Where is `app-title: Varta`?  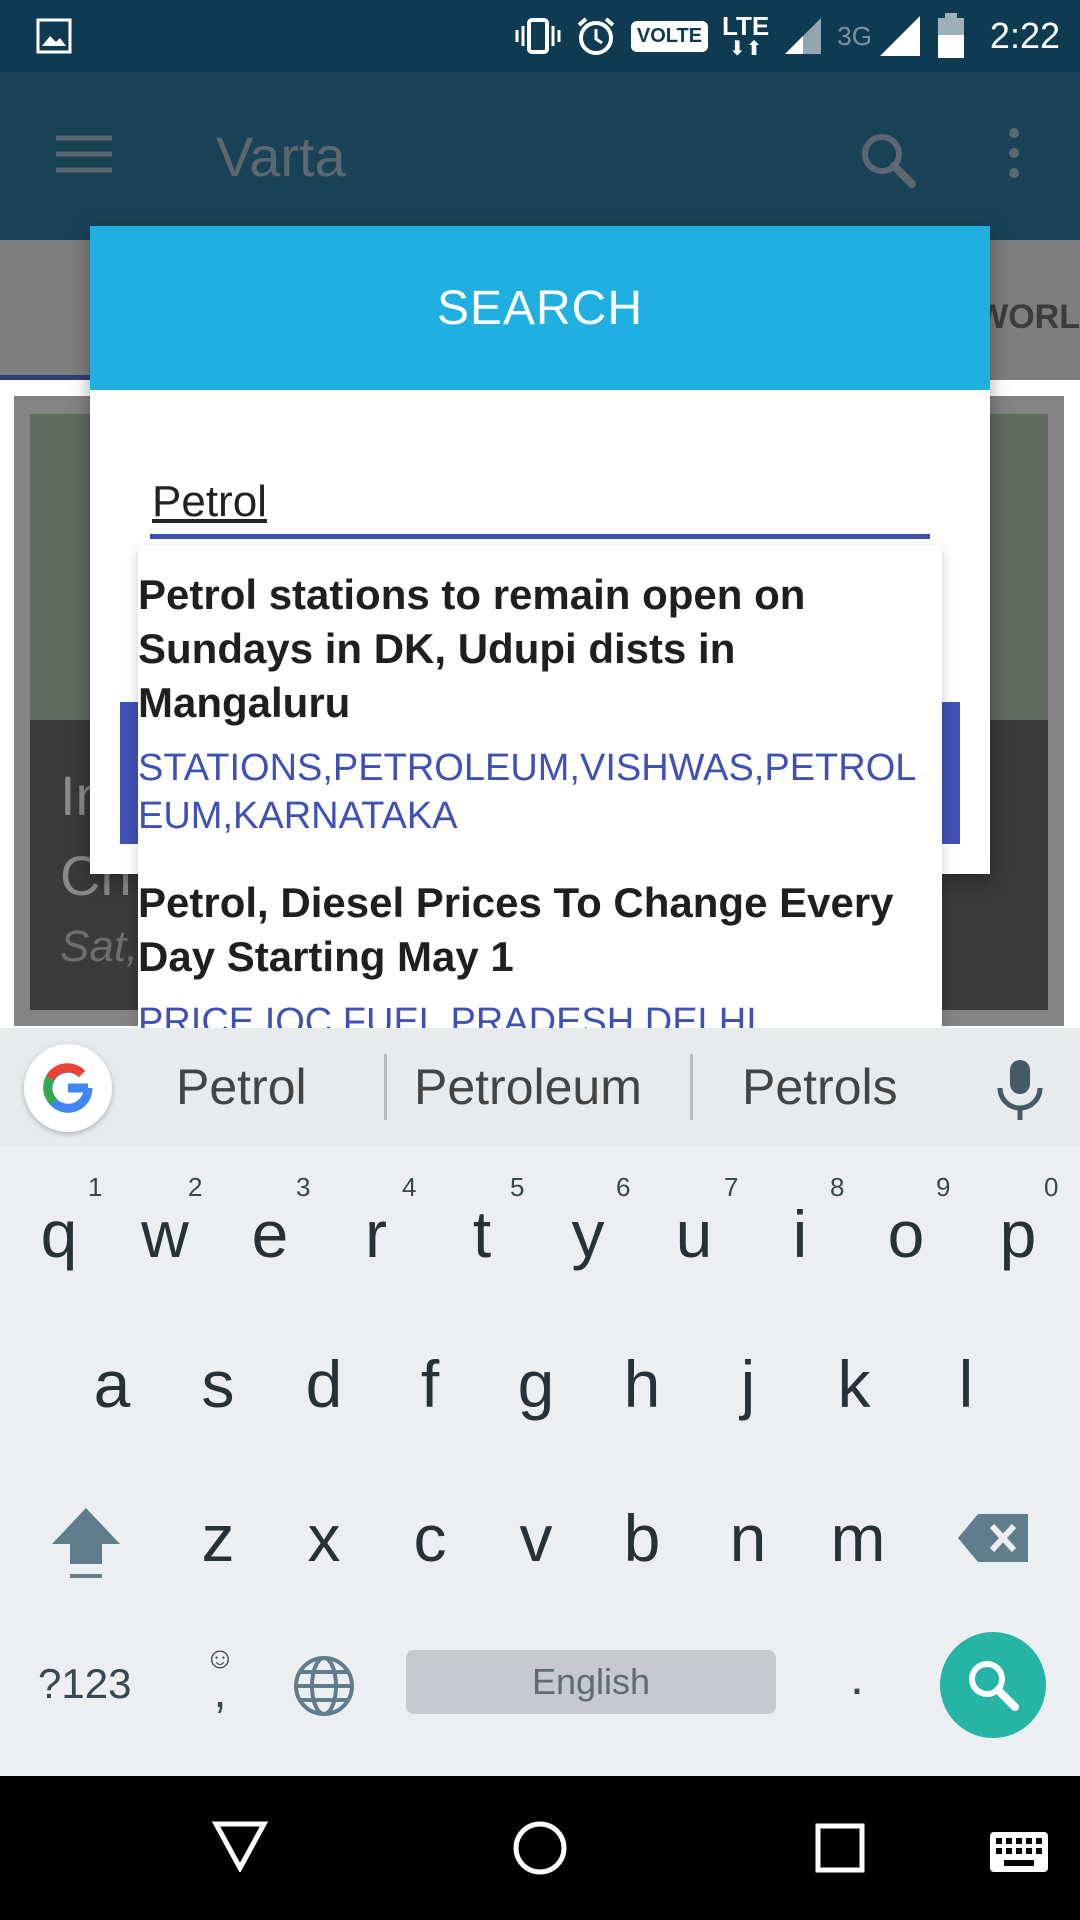
app-title: Varta is located at coordinates (281, 156).